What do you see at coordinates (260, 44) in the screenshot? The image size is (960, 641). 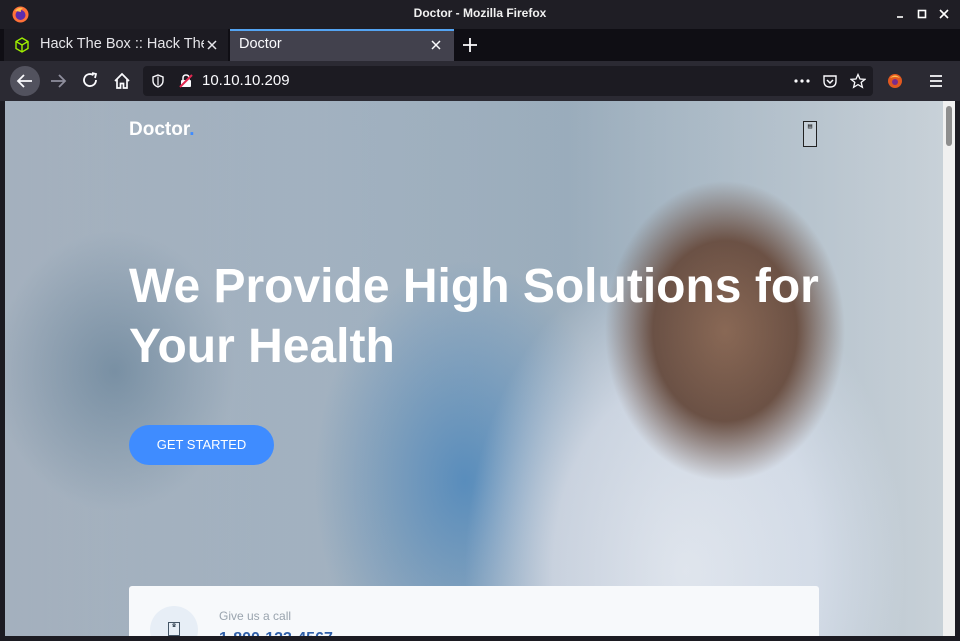 I see `tab-label: Doctor` at bounding box center [260, 44].